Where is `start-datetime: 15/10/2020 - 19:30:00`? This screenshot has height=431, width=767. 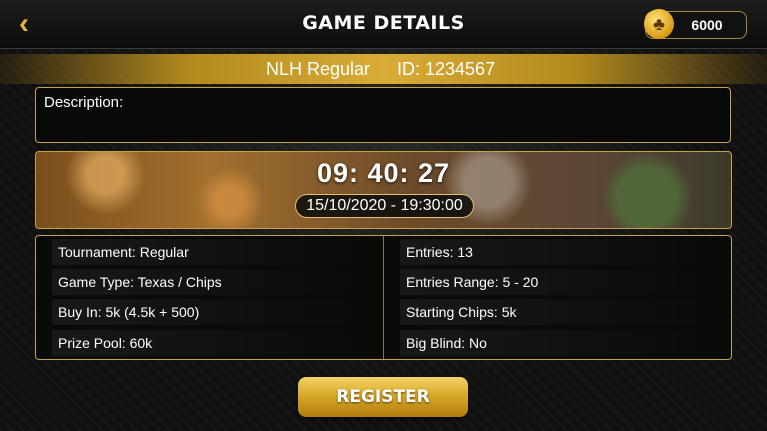 start-datetime: 15/10/2020 - 19:30:00 is located at coordinates (384, 206).